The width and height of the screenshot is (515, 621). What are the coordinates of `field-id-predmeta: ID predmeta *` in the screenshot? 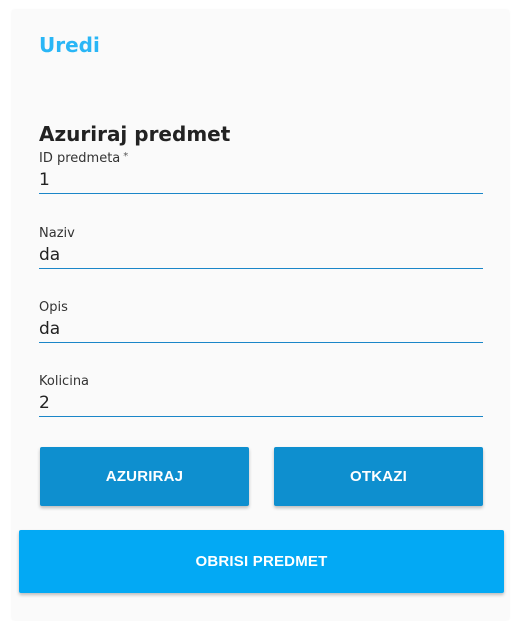 It's located at (261, 172).